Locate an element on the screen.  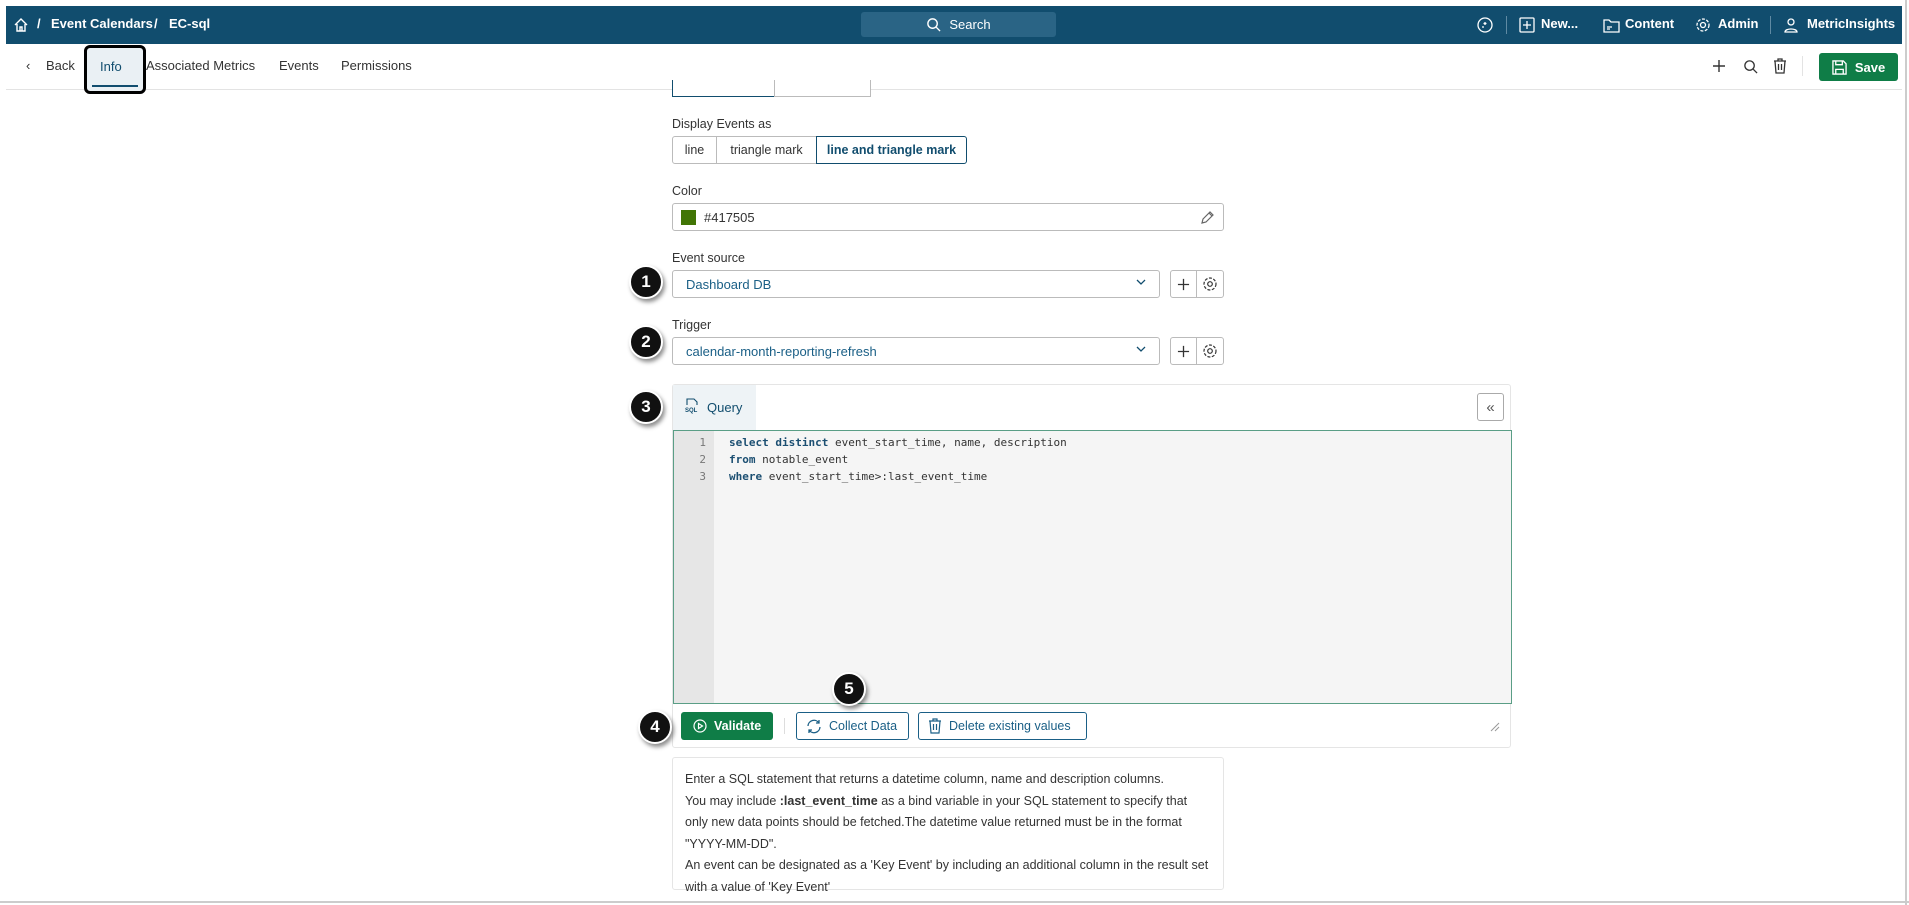
callout-1: 1 is located at coordinates (646, 282).